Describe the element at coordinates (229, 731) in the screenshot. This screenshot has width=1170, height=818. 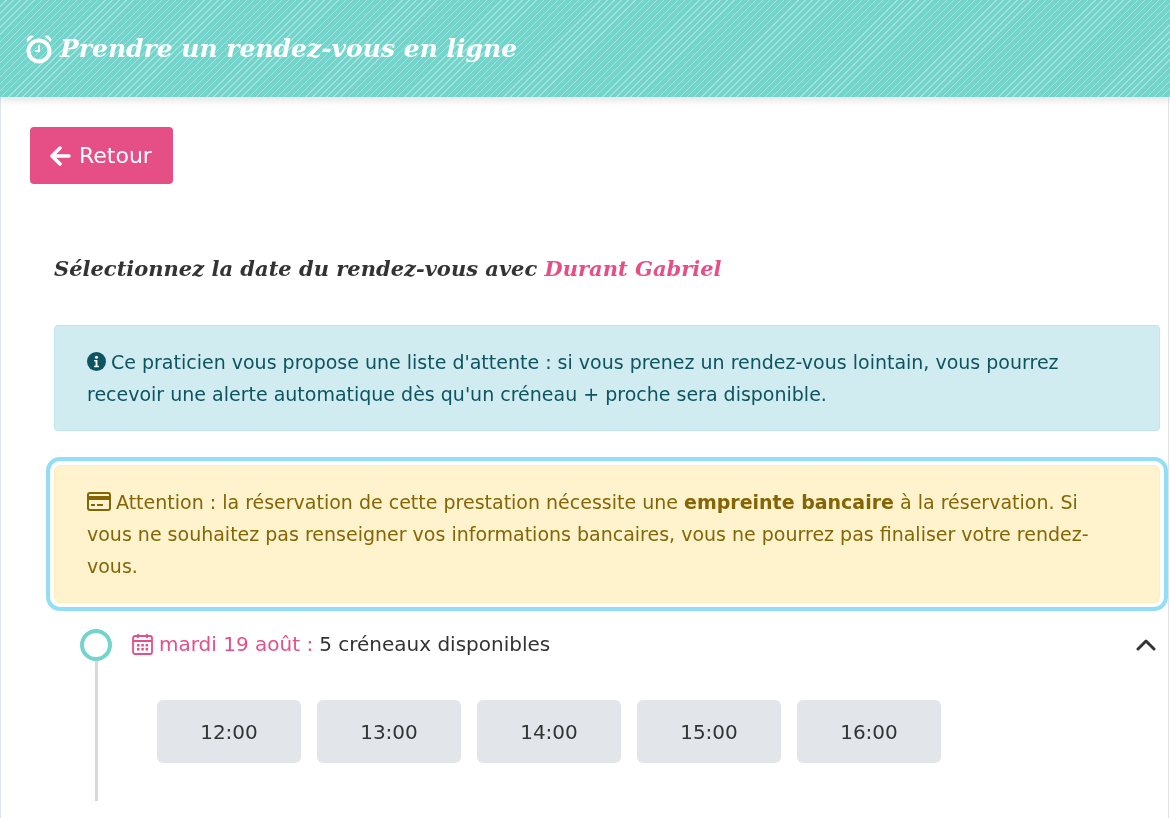
I see `time-slot: 12:00` at that location.